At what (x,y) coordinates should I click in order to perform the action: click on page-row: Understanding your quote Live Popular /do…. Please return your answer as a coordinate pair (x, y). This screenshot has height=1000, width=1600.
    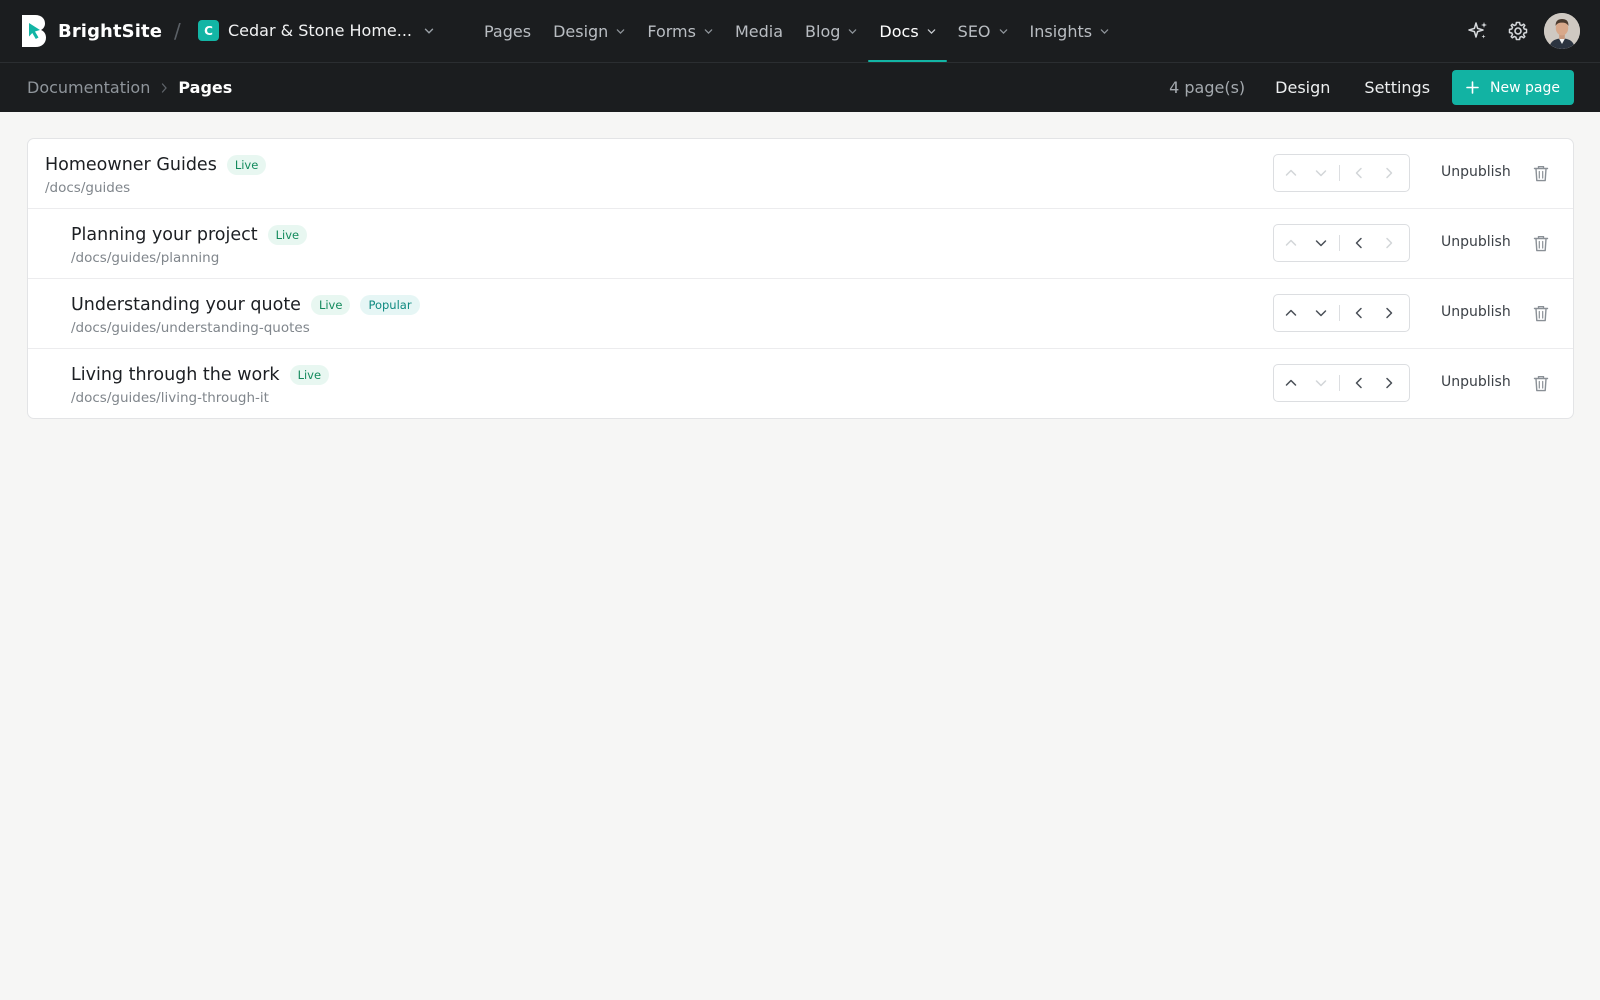
    Looking at the image, I should click on (800, 314).